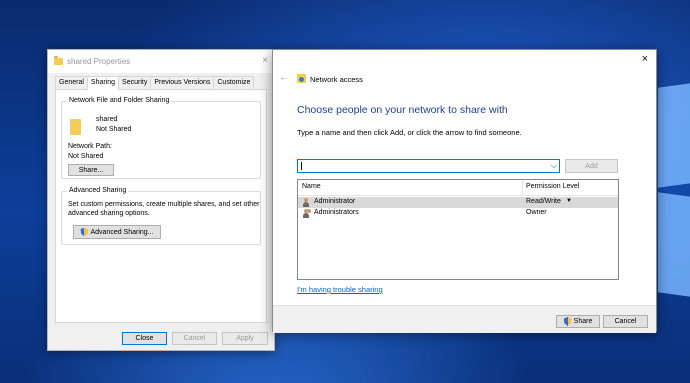 Image resolution: width=690 pixels, height=383 pixels. I want to click on user-group-icon, so click(306, 213).